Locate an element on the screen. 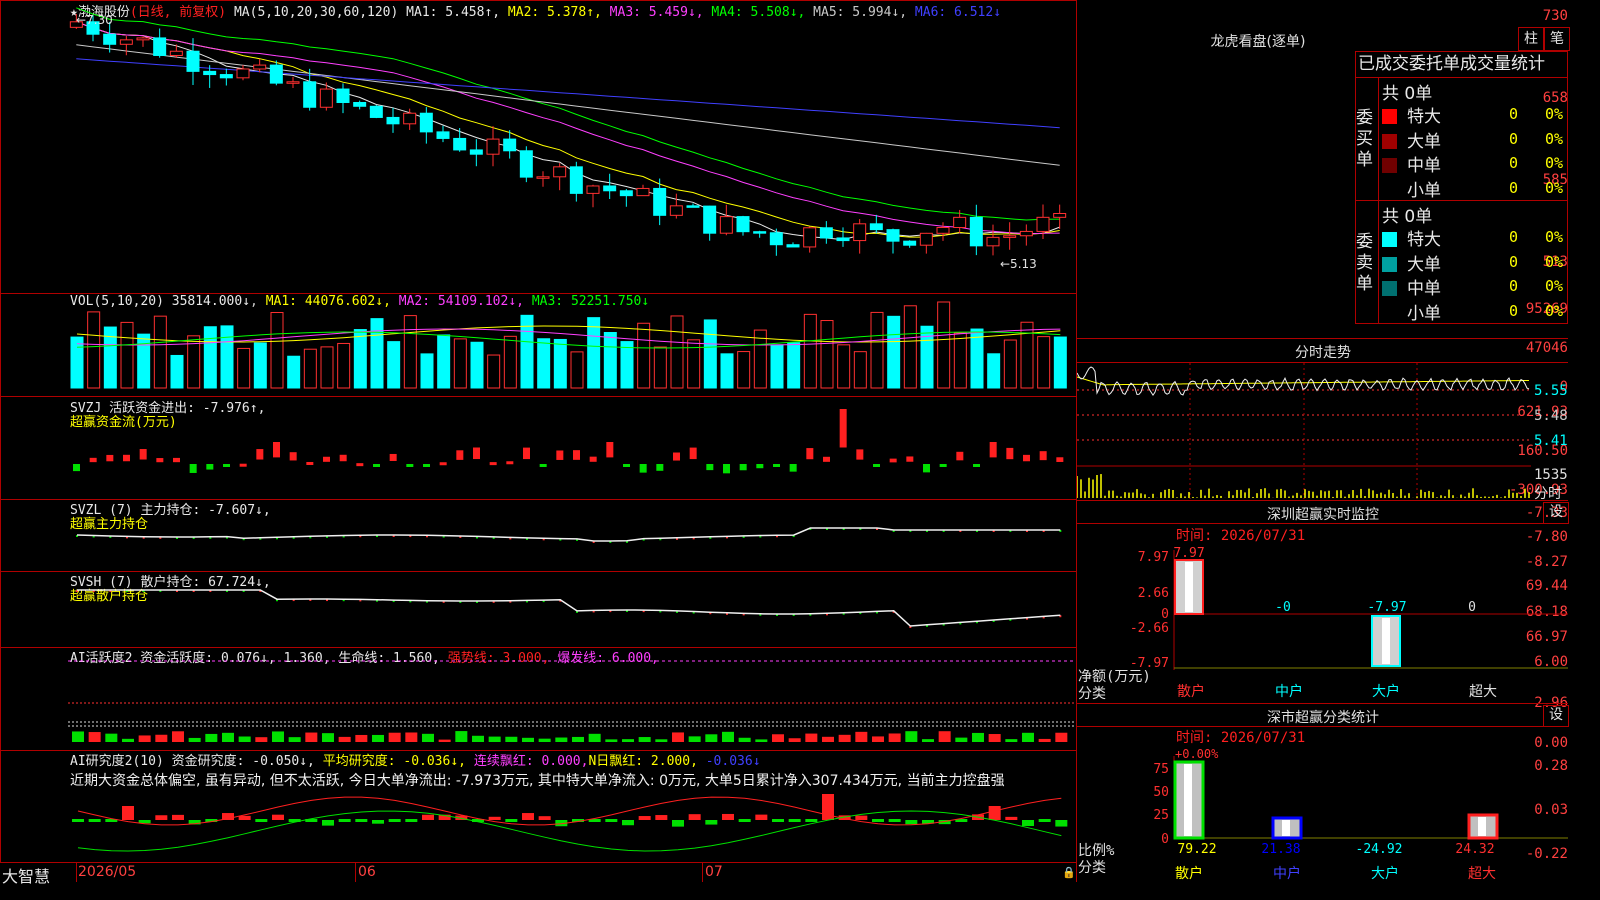 The image size is (1600, 900). lock-icon: 🔒 is located at coordinates (1069, 872).